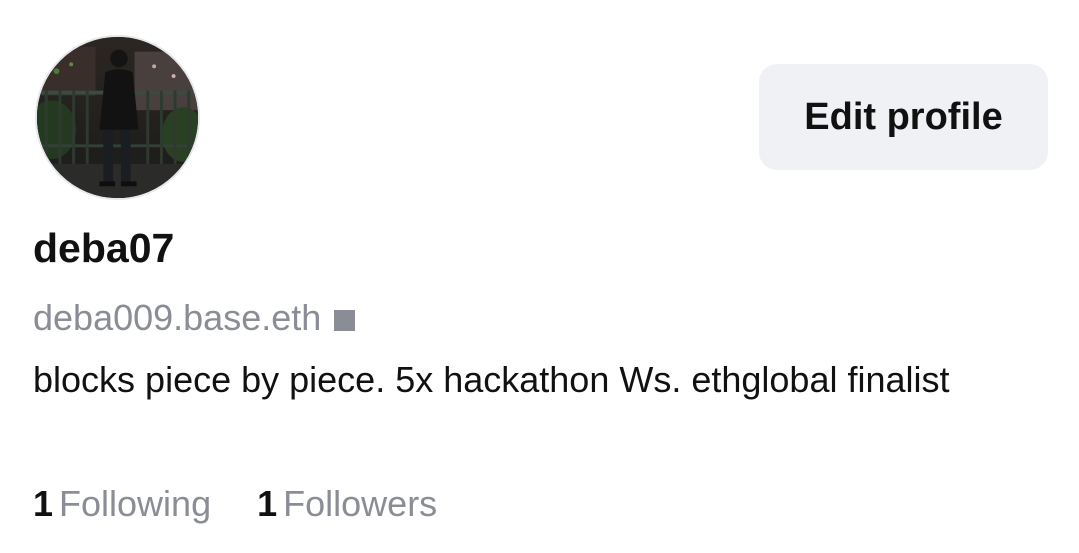  Describe the element at coordinates (43, 503) in the screenshot. I see `following-count: 1` at that location.